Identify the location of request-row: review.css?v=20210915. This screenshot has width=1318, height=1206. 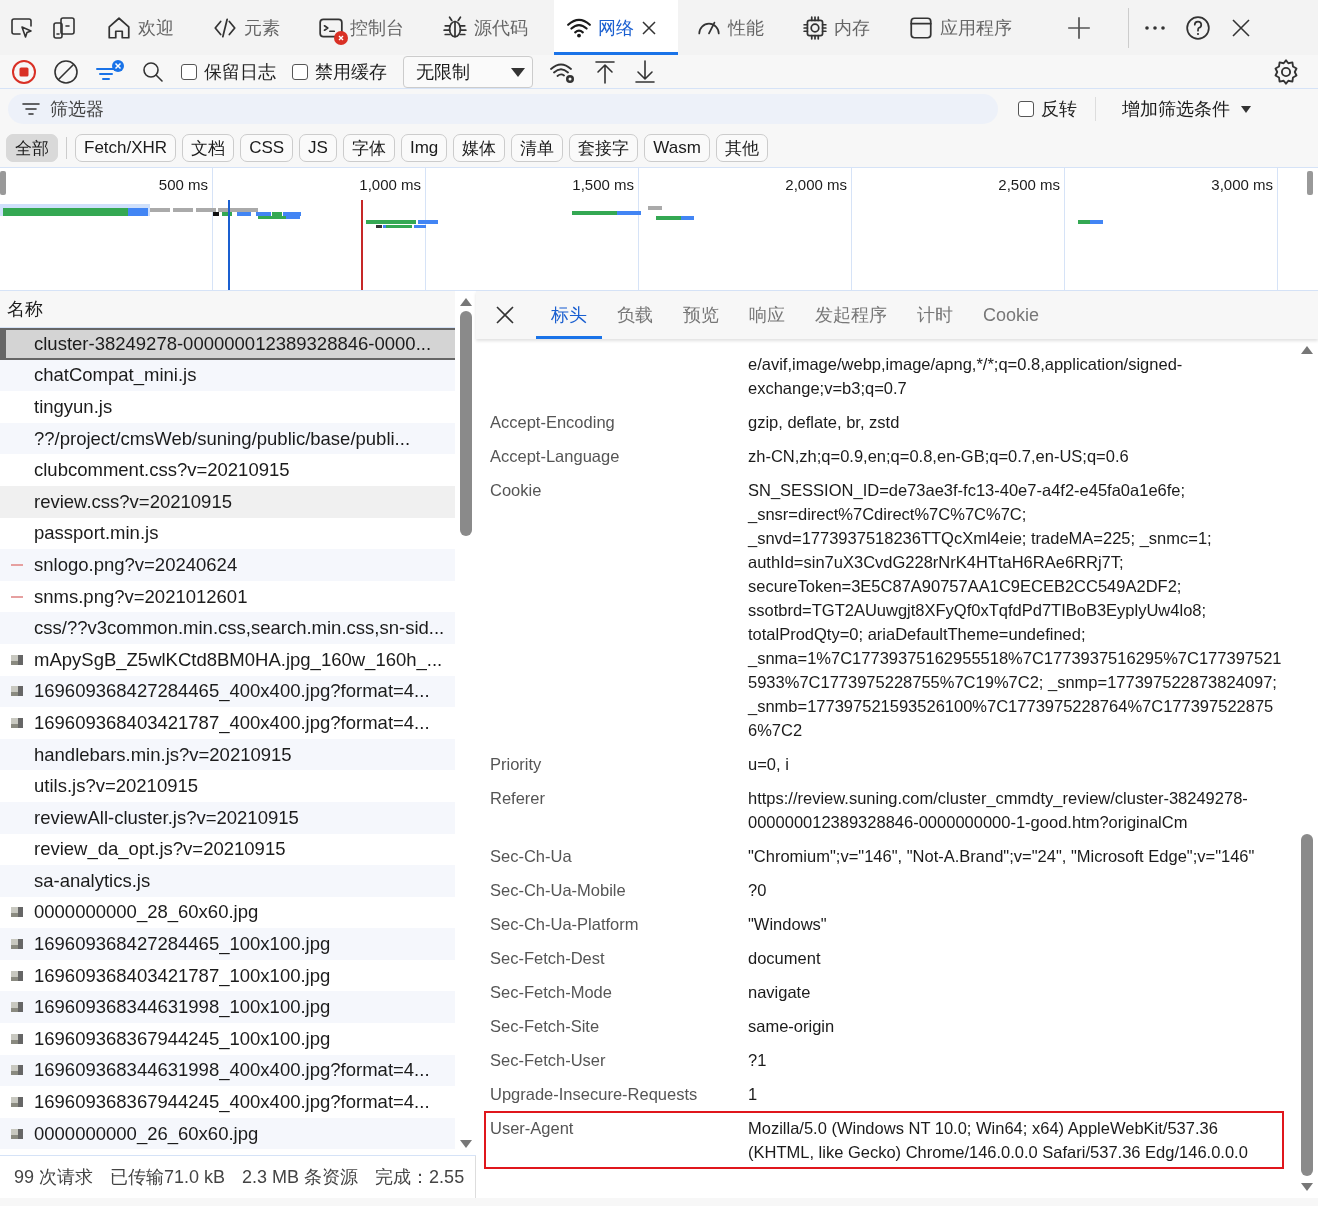
(227, 501).